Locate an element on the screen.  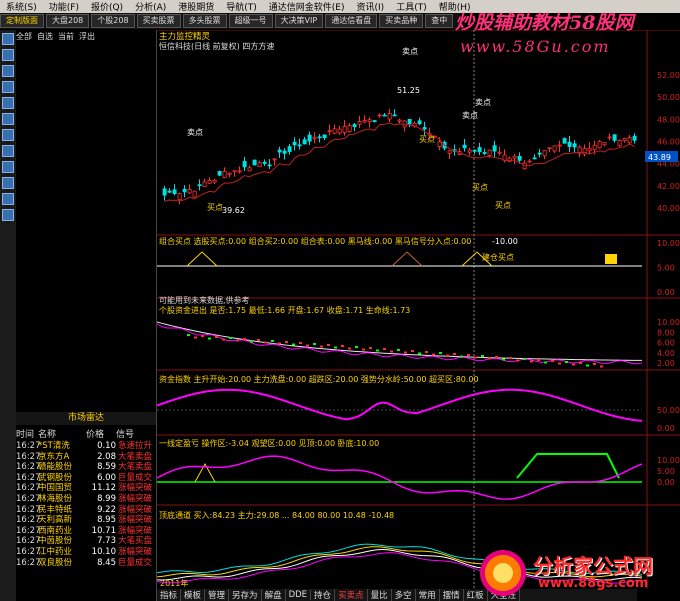
menu-item-2: 报价(Q) is located at coordinates (107, 6).